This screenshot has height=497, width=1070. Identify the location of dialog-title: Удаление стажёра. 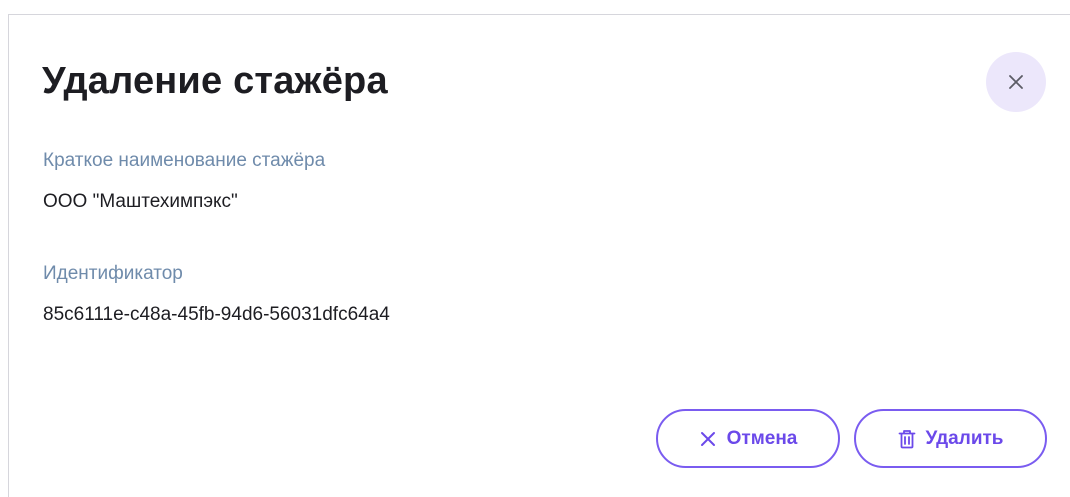
(215, 81).